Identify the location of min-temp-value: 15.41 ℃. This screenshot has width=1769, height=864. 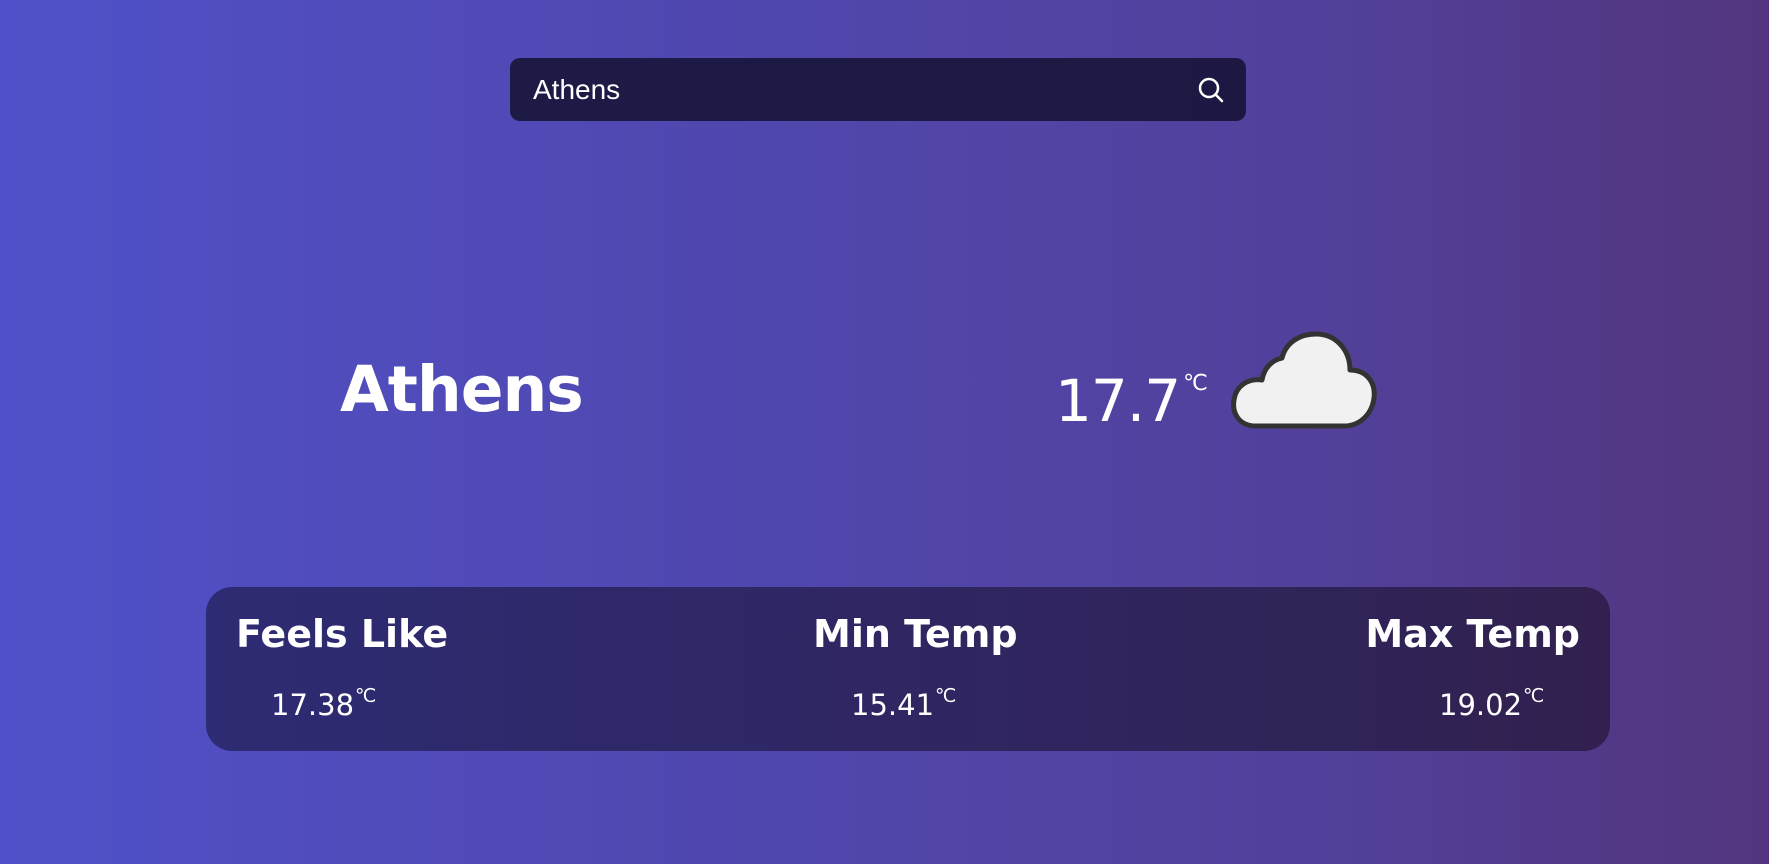
(903, 705).